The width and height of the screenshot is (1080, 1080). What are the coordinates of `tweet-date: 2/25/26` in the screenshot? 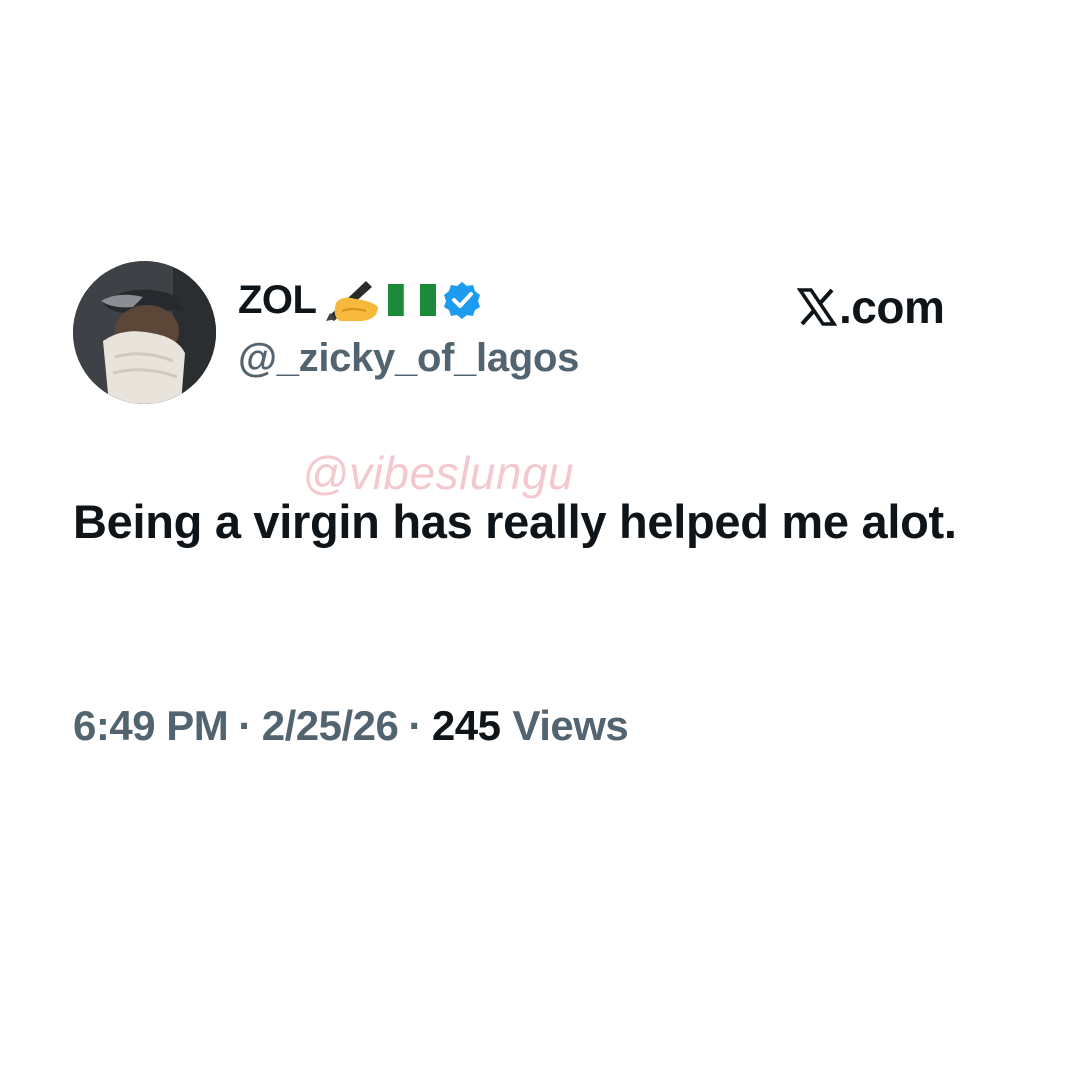 It's located at (330, 726).